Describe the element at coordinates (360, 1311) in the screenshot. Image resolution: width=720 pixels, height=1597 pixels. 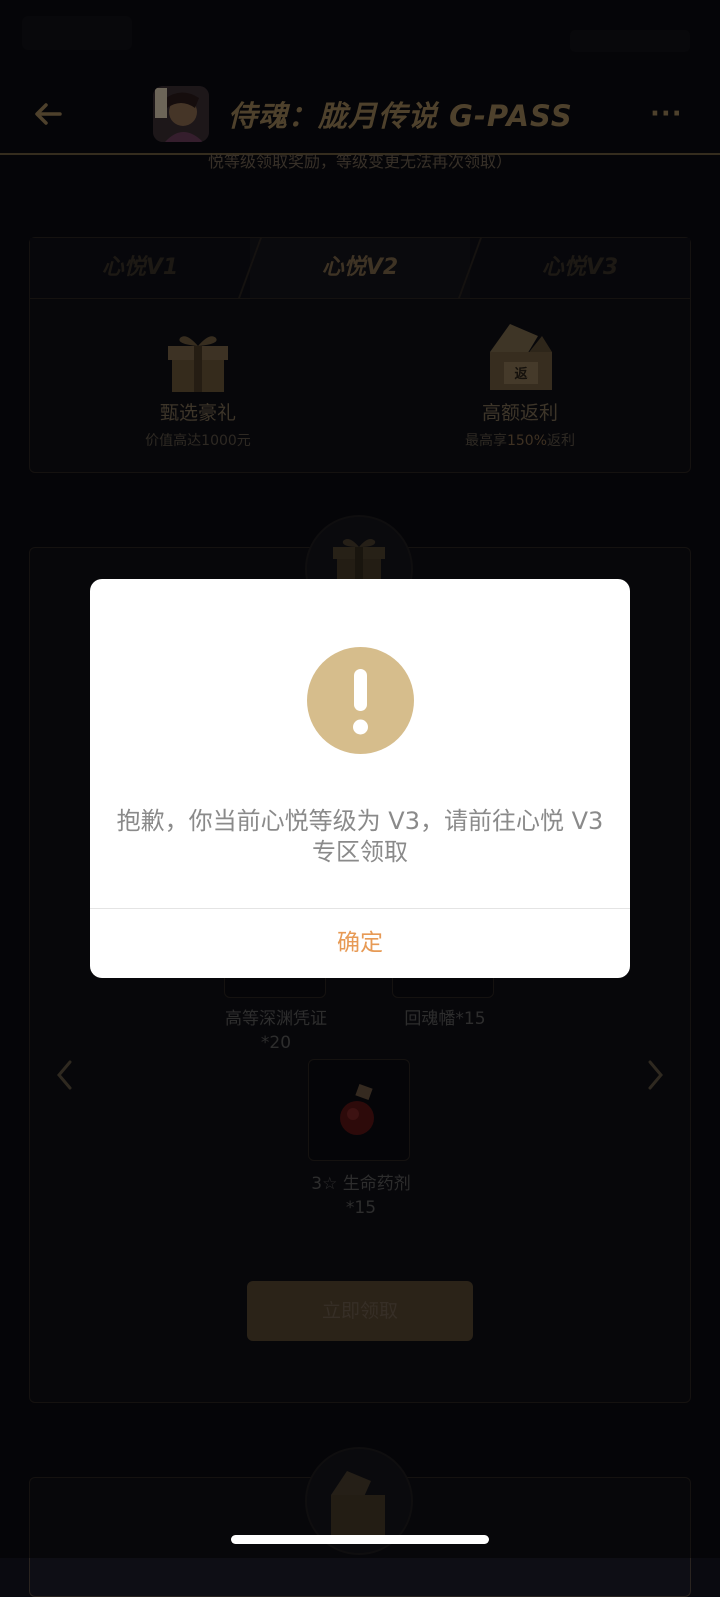
I see `claim-button: 立即领取` at that location.